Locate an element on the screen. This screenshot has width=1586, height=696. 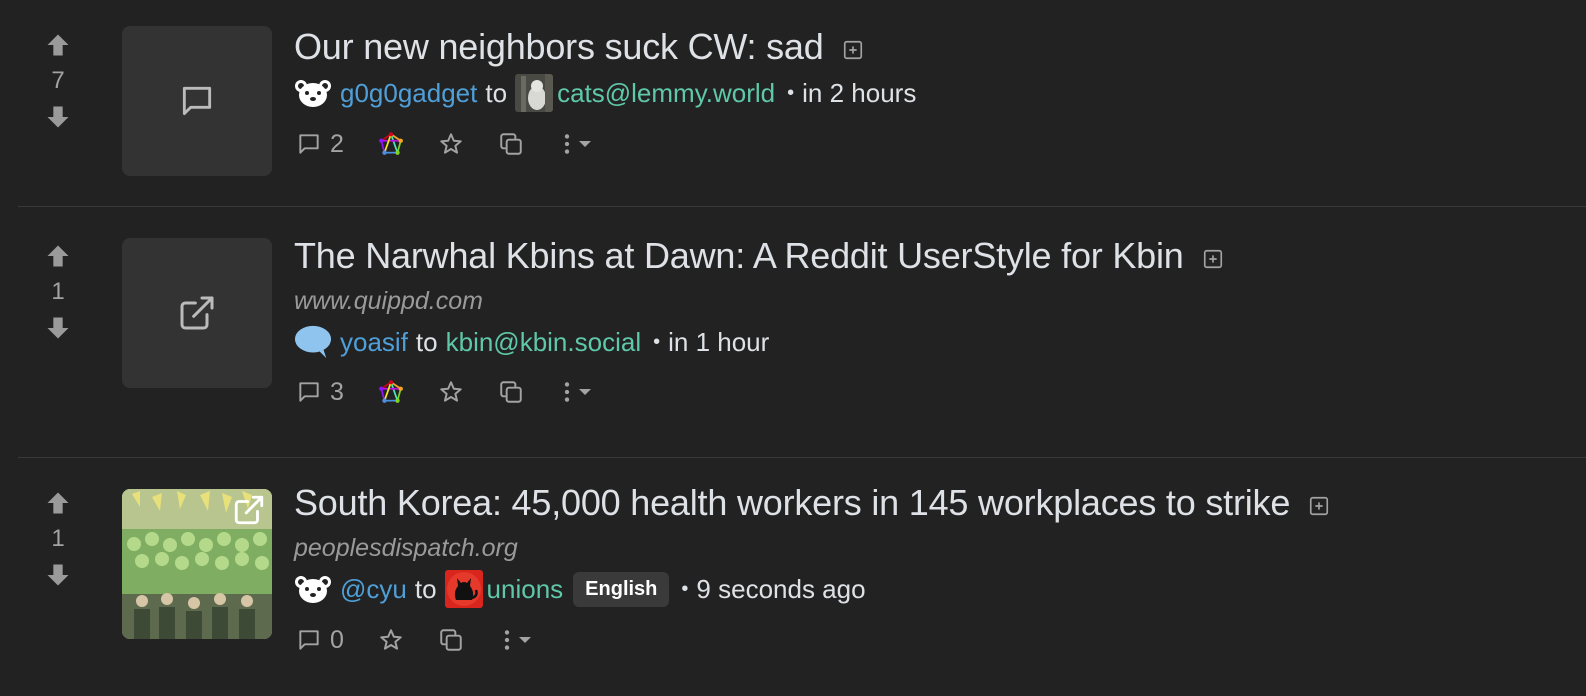
post-domain: www.quippd.com is located at coordinates (388, 301).